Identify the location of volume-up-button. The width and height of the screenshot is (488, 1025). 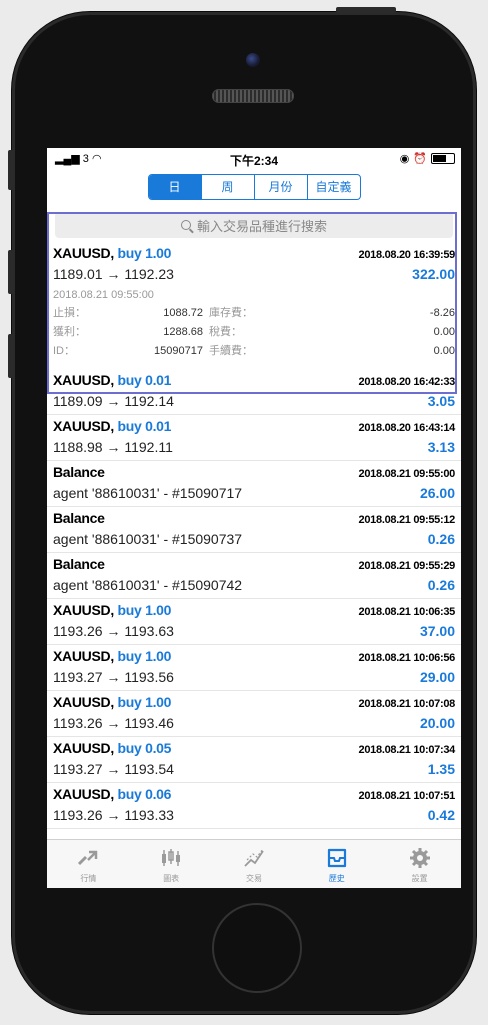
(10, 272).